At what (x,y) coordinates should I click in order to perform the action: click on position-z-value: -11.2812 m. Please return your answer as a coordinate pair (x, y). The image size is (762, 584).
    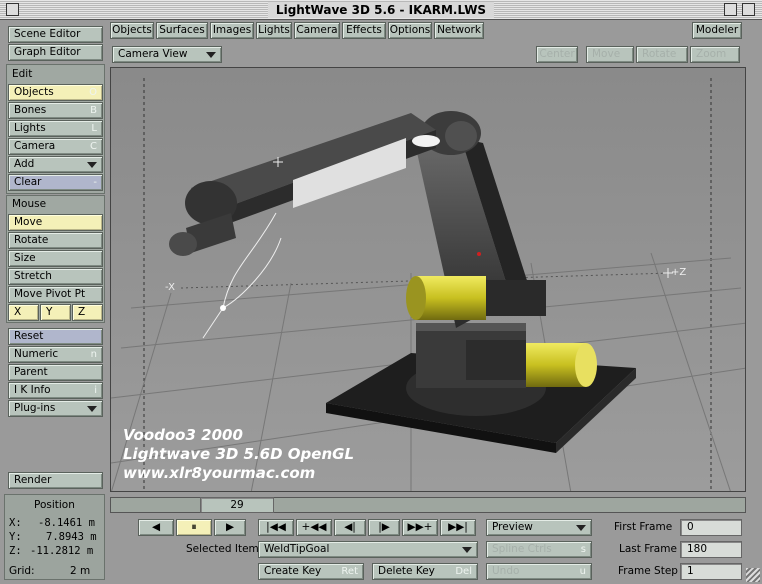
    Looking at the image, I should click on (62, 551).